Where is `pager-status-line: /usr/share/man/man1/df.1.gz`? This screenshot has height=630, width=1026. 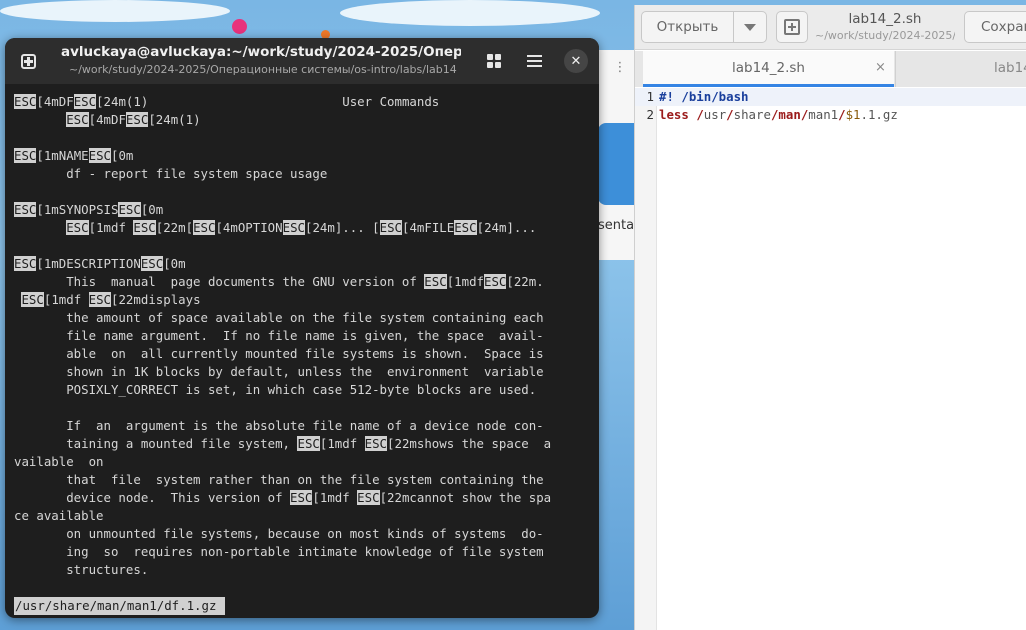
pager-status-line: /usr/share/man/man1/df.1.gz is located at coordinates (119, 606).